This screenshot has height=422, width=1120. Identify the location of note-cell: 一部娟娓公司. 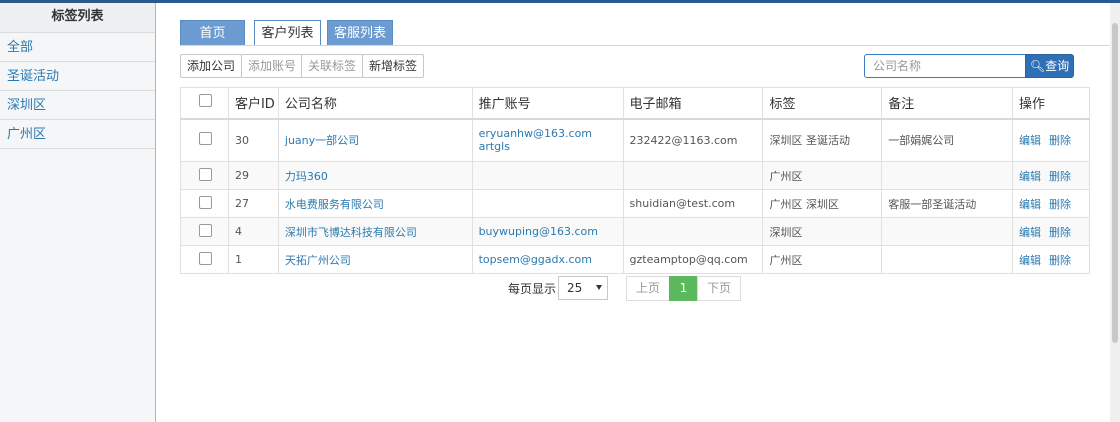
(947, 140).